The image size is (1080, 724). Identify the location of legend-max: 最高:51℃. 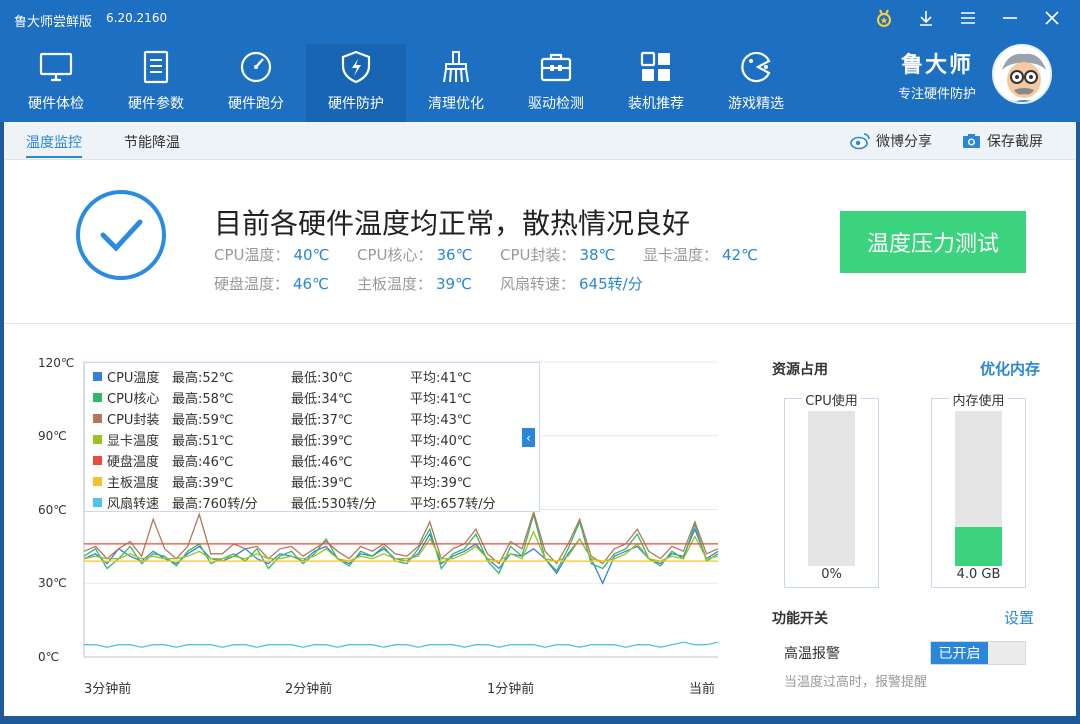
(203, 441).